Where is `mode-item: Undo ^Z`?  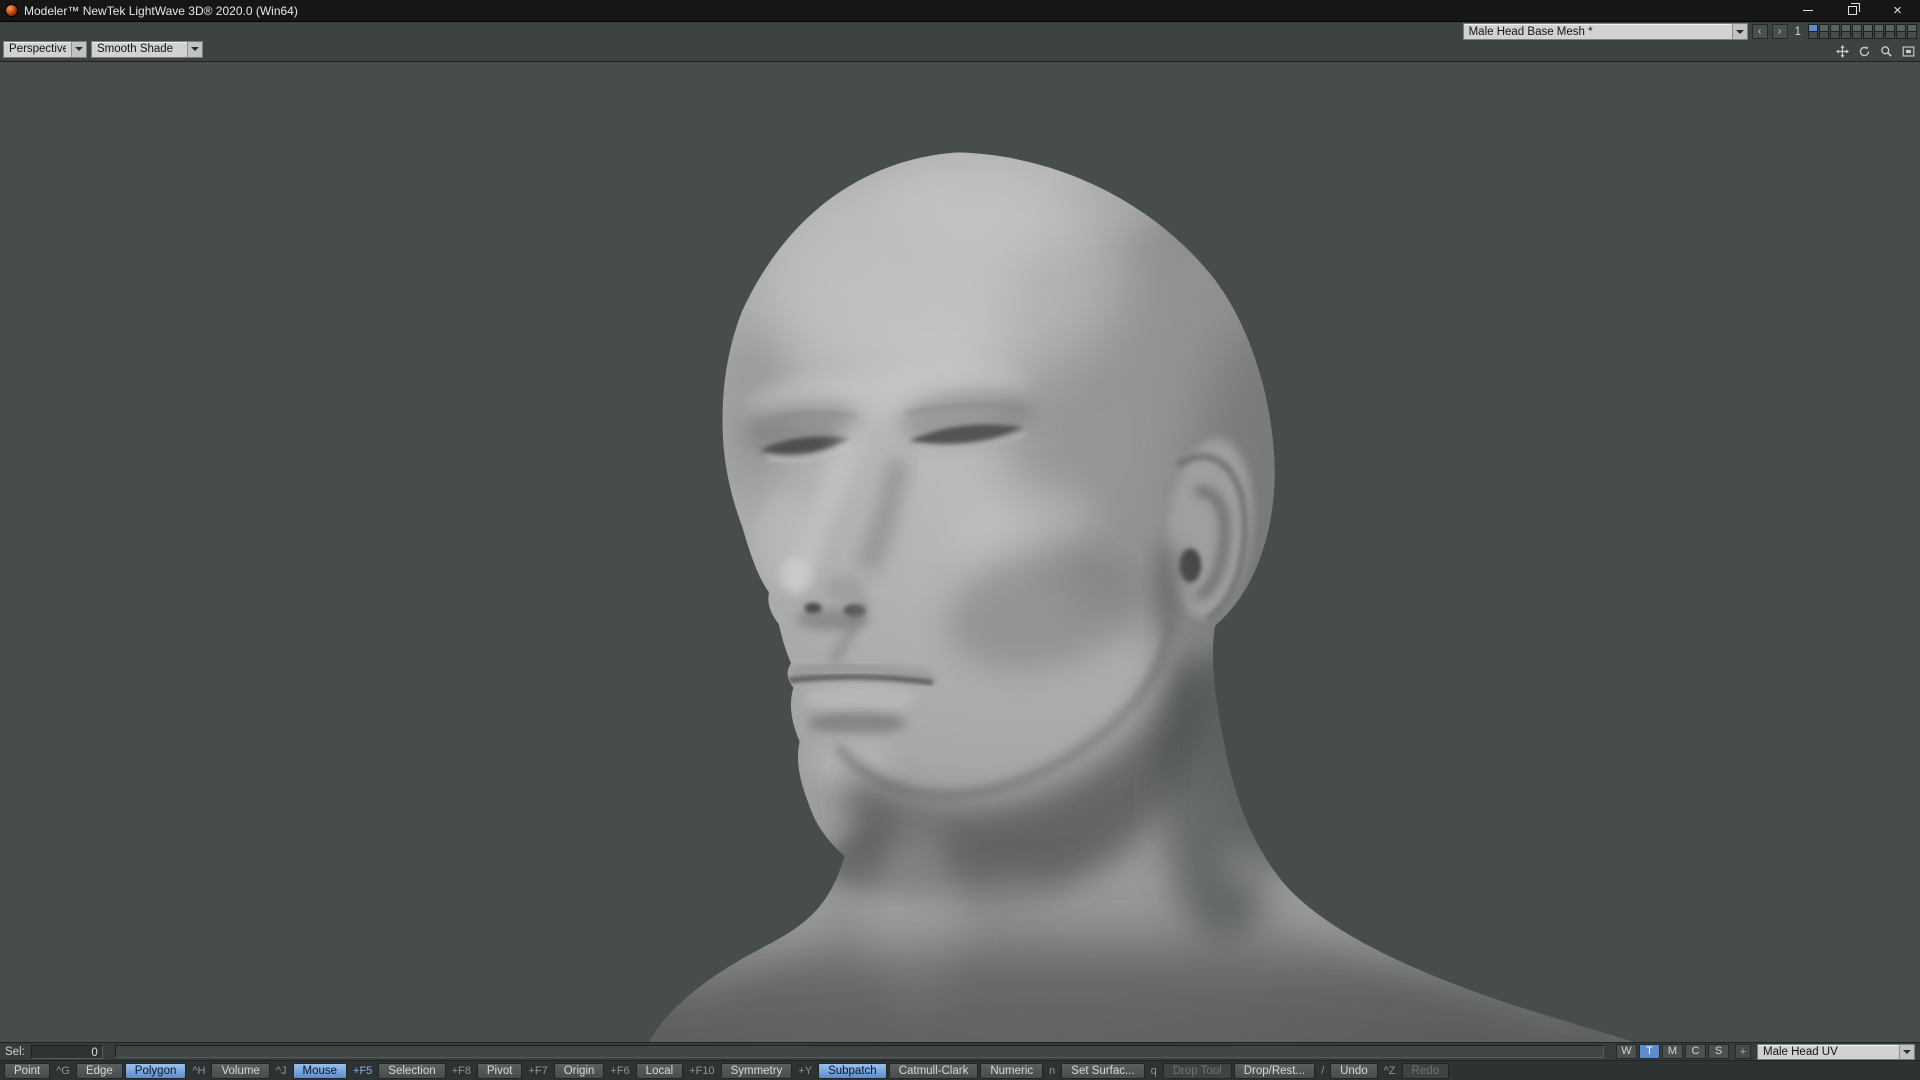
mode-item: Undo ^Z is located at coordinates (1364, 1070).